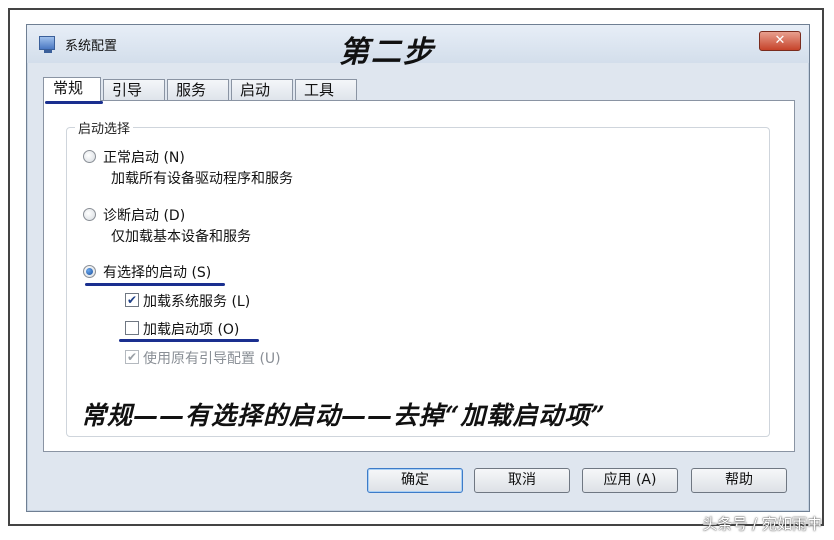 This screenshot has width=834, height=540. What do you see at coordinates (522, 480) in the screenshot?
I see `cancel-button: 取消` at bounding box center [522, 480].